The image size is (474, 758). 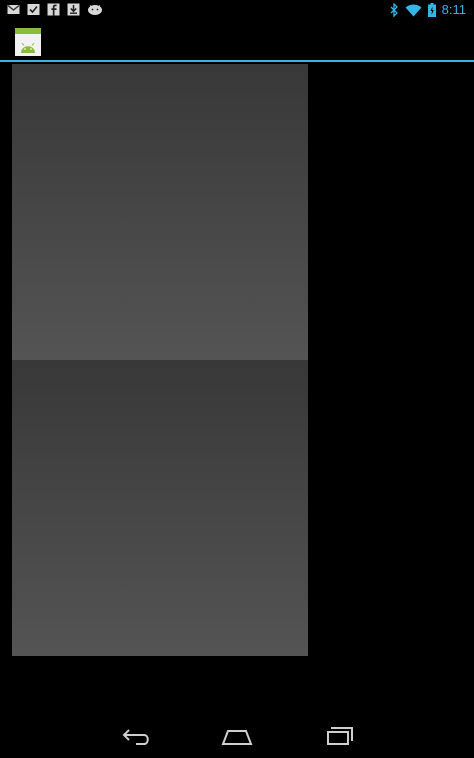 What do you see at coordinates (237, 61) in the screenshot?
I see `action-bar-divider` at bounding box center [237, 61].